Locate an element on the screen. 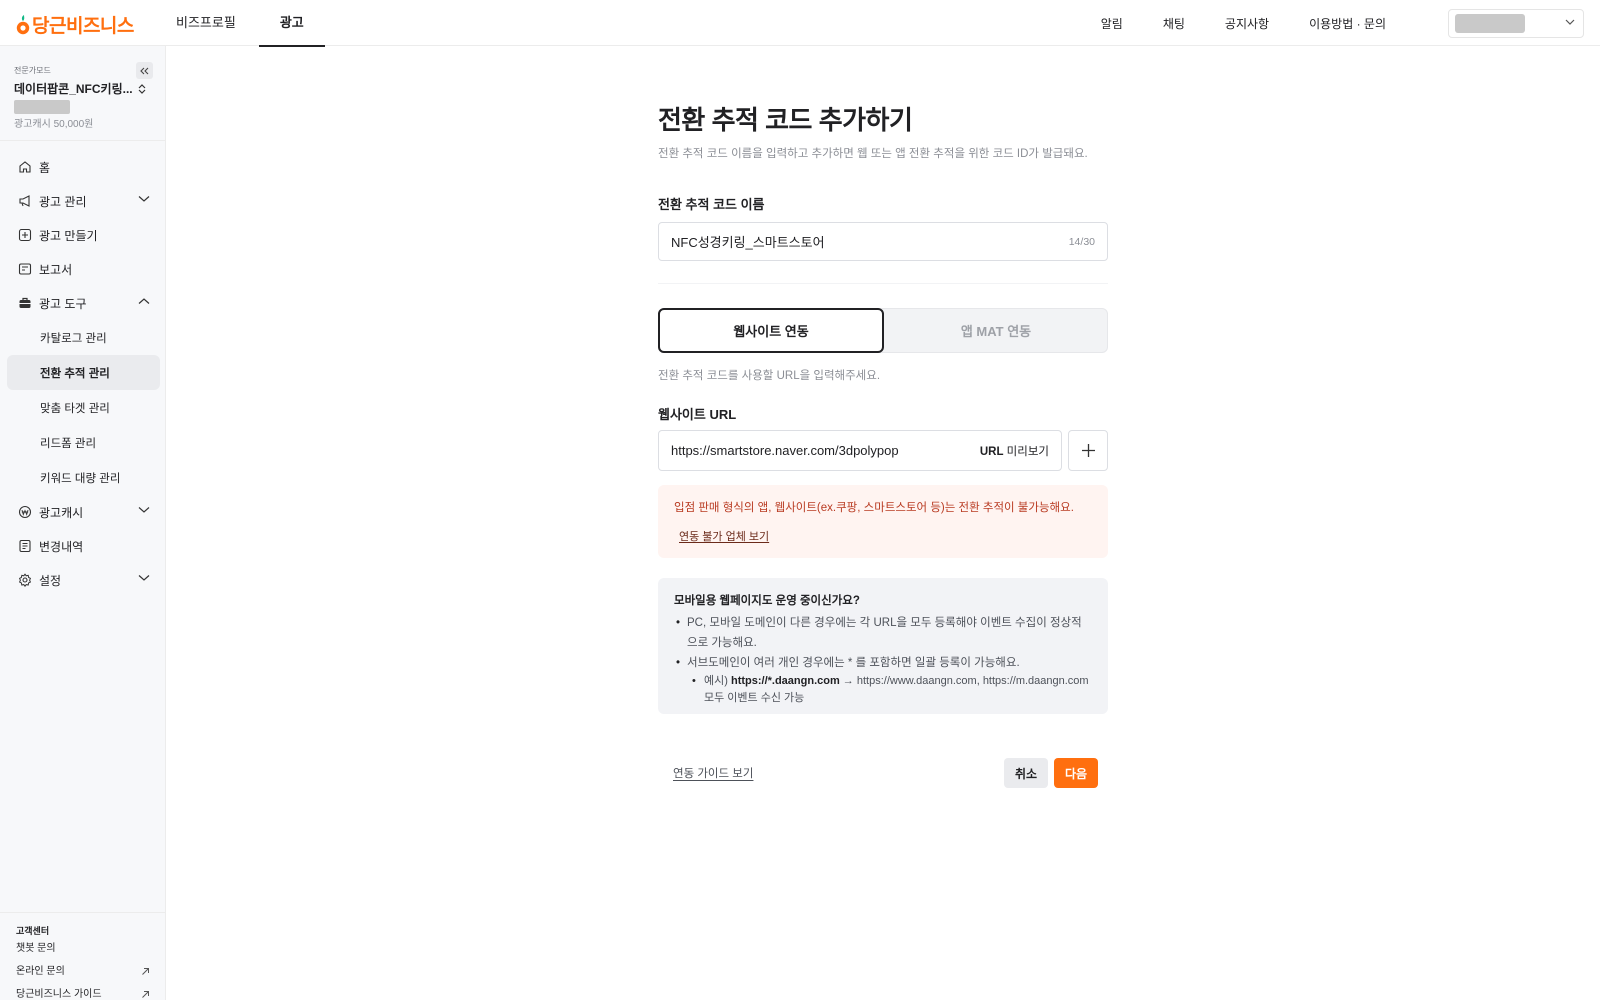  chevron-up-icon is located at coordinates (144, 301).